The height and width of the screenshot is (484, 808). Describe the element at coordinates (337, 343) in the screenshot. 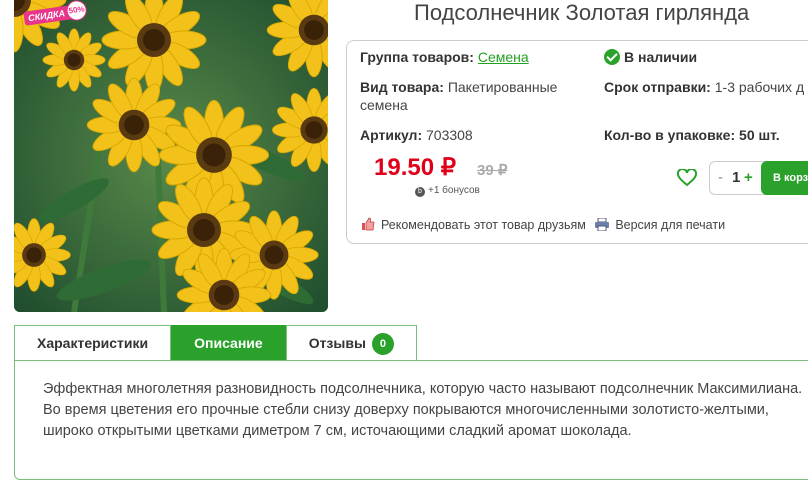

I see `tab-reviews-label: Отзывы` at that location.